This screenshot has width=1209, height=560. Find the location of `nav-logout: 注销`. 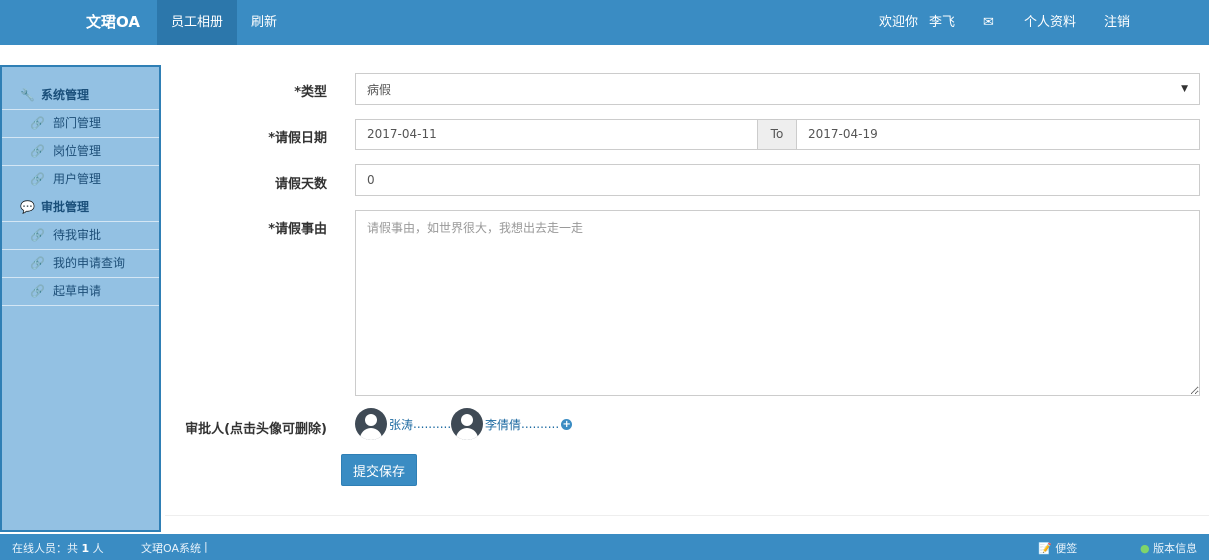

nav-logout: 注销 is located at coordinates (1117, 22).